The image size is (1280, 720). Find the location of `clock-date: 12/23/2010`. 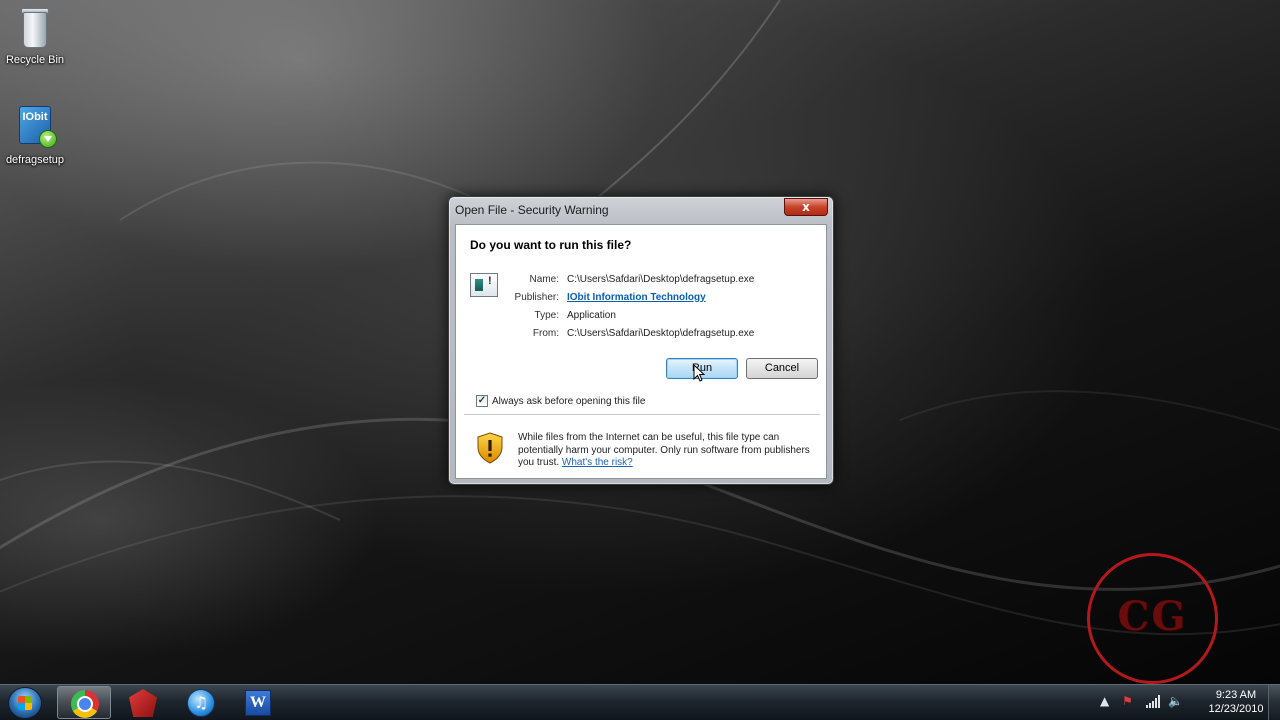

clock-date: 12/23/2010 is located at coordinates (1236, 709).